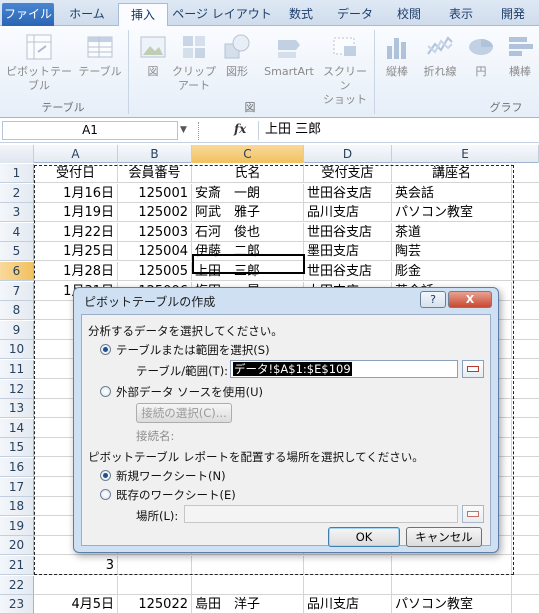 The image size is (539, 614). Describe the element at coordinates (76, 271) in the screenshot. I see `cell-a: 1月28日` at that location.